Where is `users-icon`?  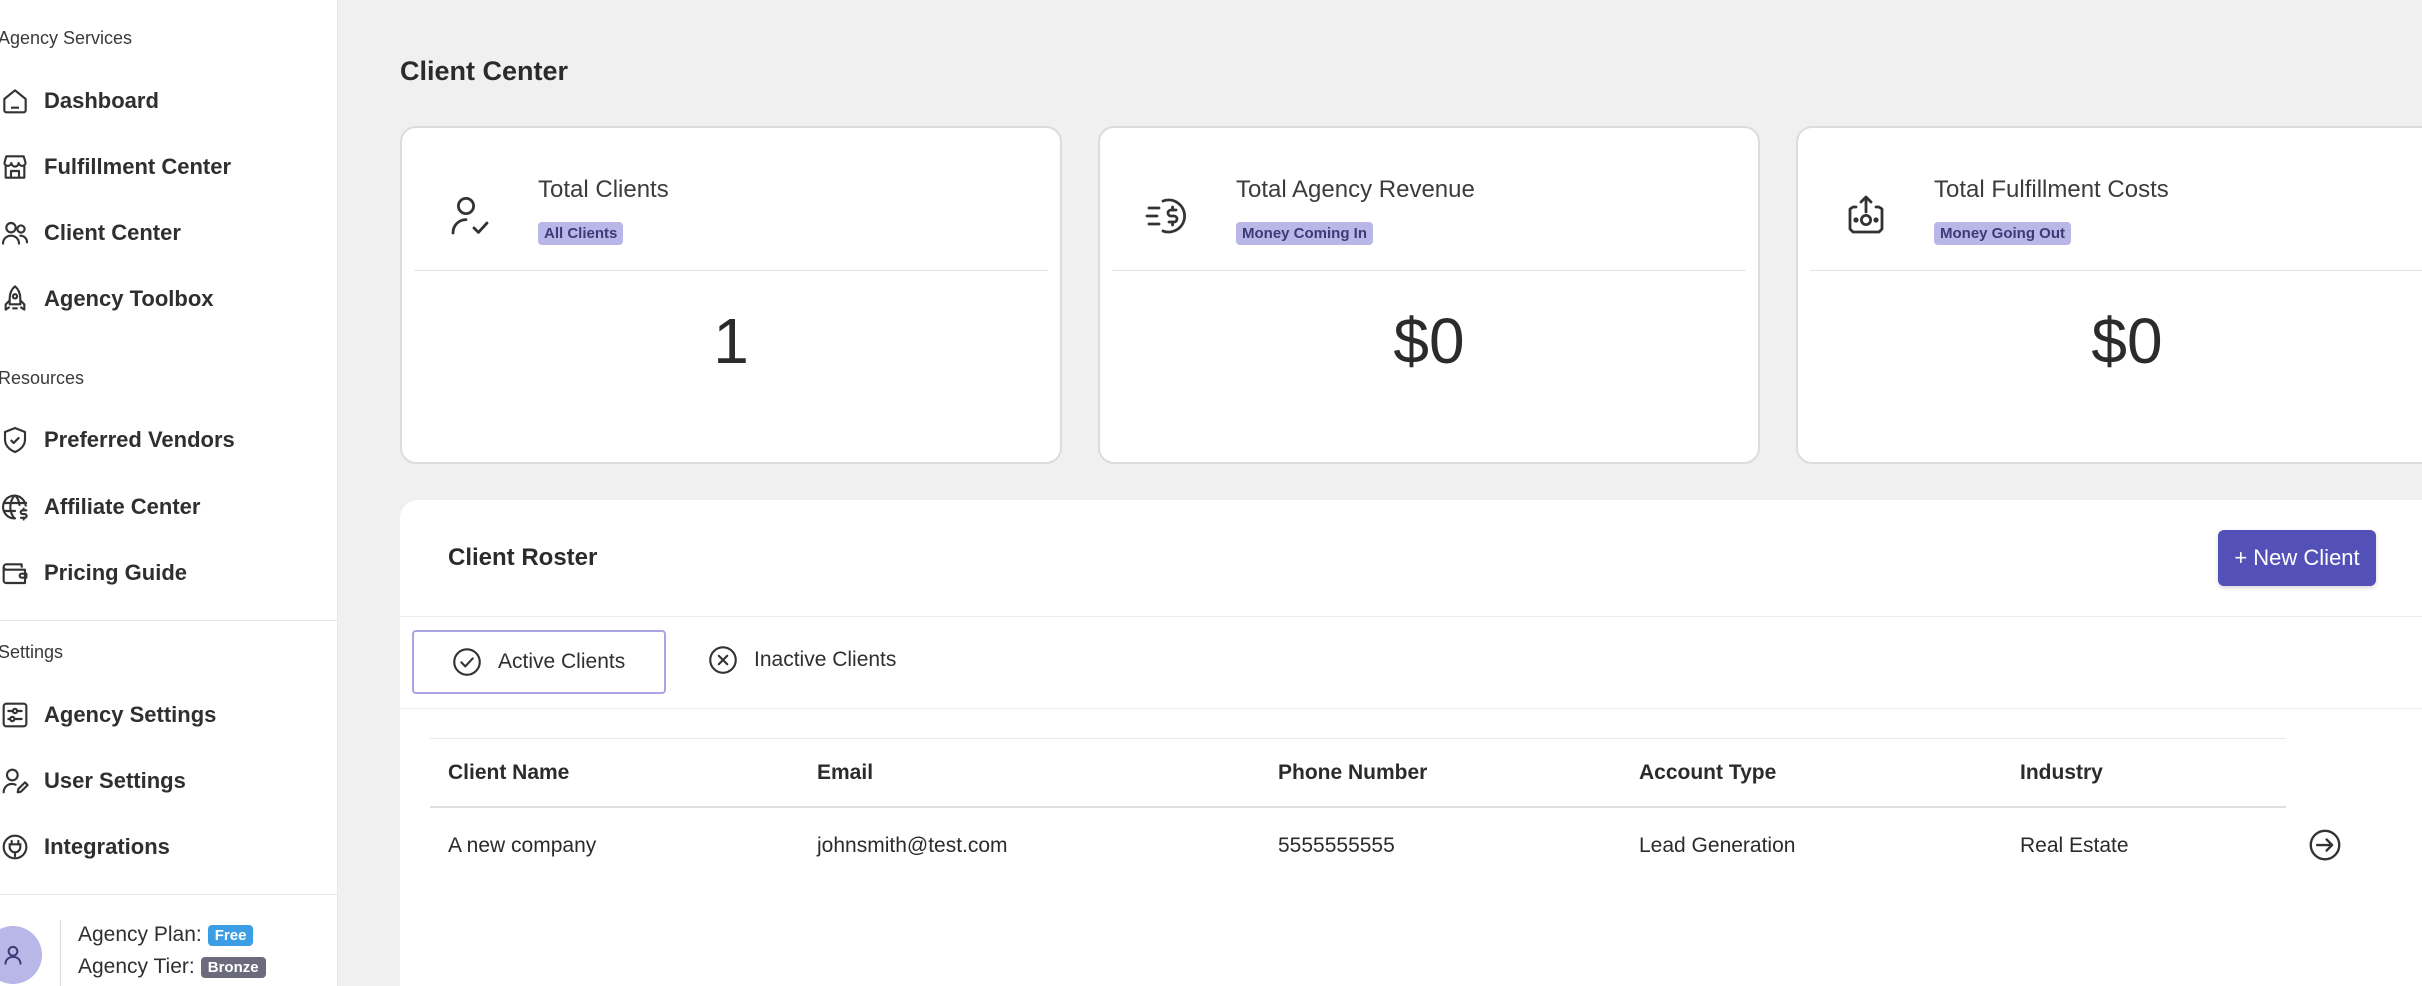
users-icon is located at coordinates (16, 233).